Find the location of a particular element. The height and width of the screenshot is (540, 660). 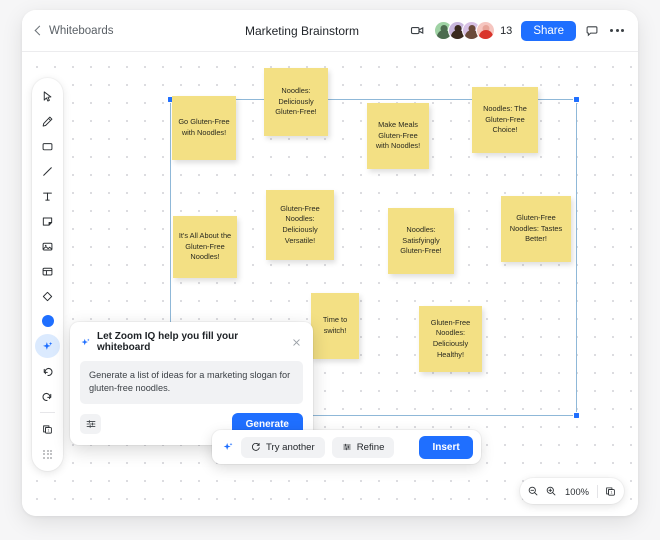

sticky-note: It's All About the Gluten-Free Noodles! is located at coordinates (205, 247).